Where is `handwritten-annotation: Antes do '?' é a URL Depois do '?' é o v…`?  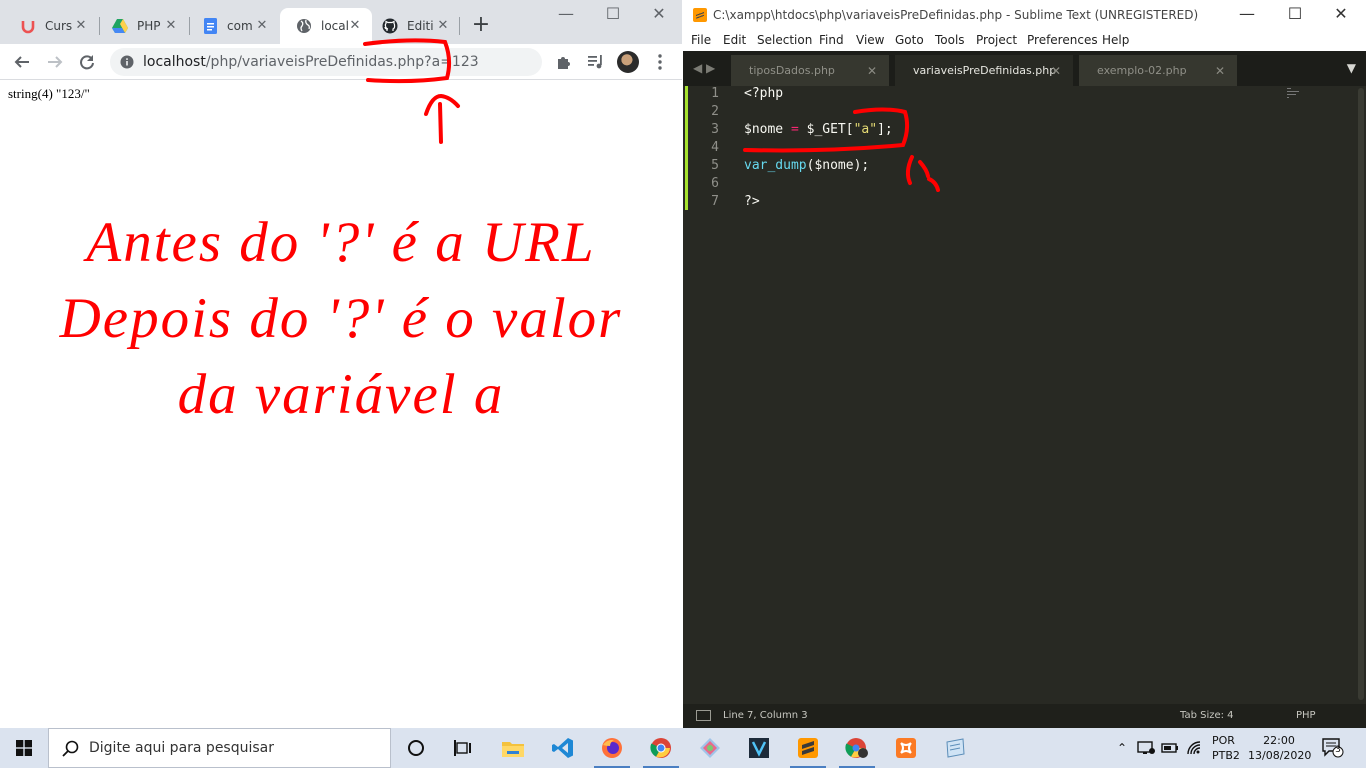 handwritten-annotation: Antes do '?' é a URL Depois do '?' é o v… is located at coordinates (341, 319).